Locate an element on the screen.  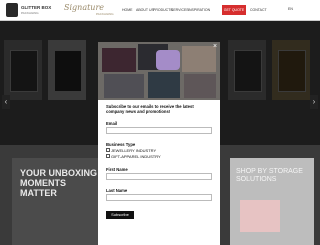
brand-sub: PACKAGING is located at coordinates (30, 13).